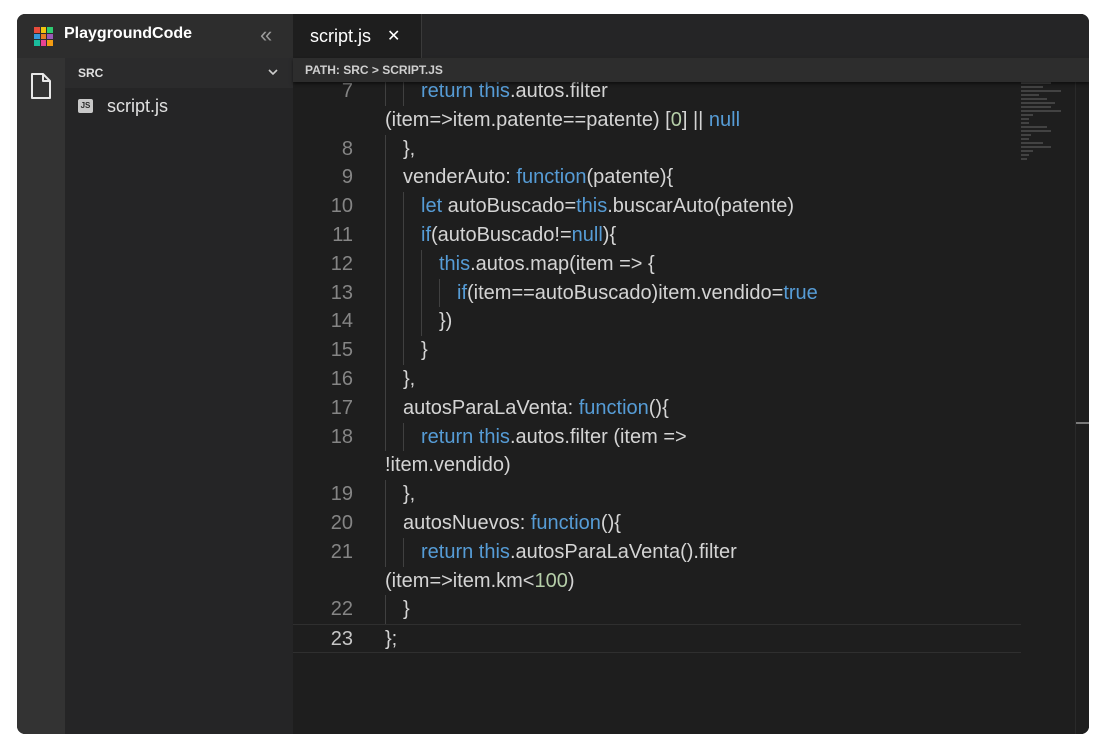  I want to click on breadcrumb-path: PATH: SRC > SCRIPT.JS, so click(374, 70).